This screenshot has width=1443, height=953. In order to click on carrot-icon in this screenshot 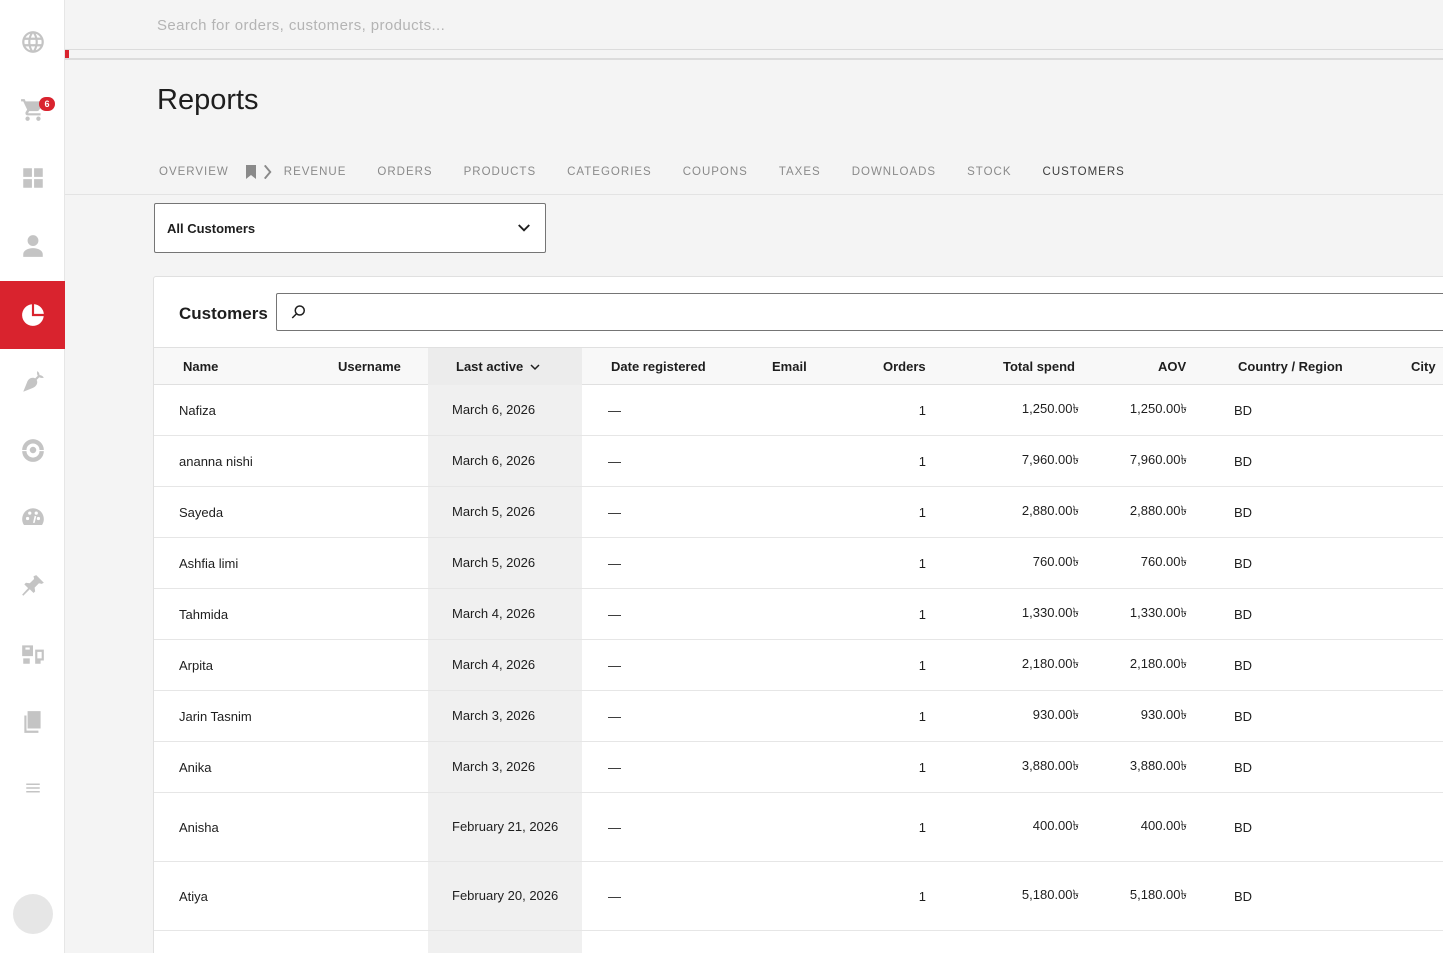, I will do `click(33, 381)`.